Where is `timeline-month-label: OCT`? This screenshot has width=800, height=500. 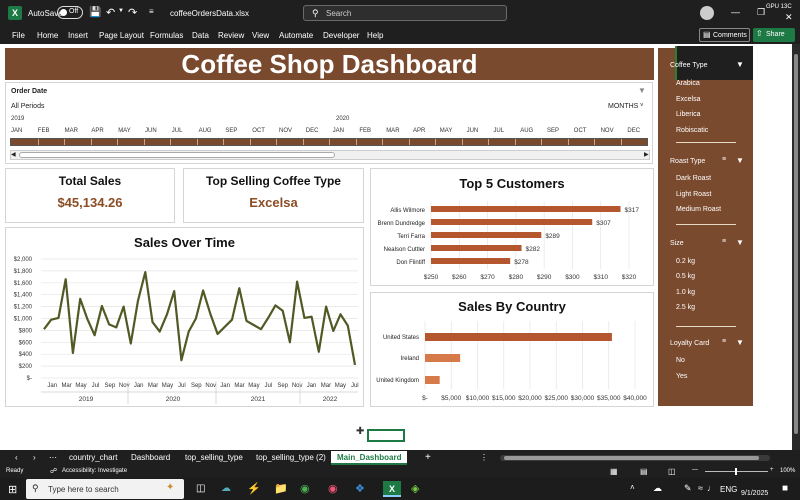 timeline-month-label: OCT is located at coordinates (580, 131).